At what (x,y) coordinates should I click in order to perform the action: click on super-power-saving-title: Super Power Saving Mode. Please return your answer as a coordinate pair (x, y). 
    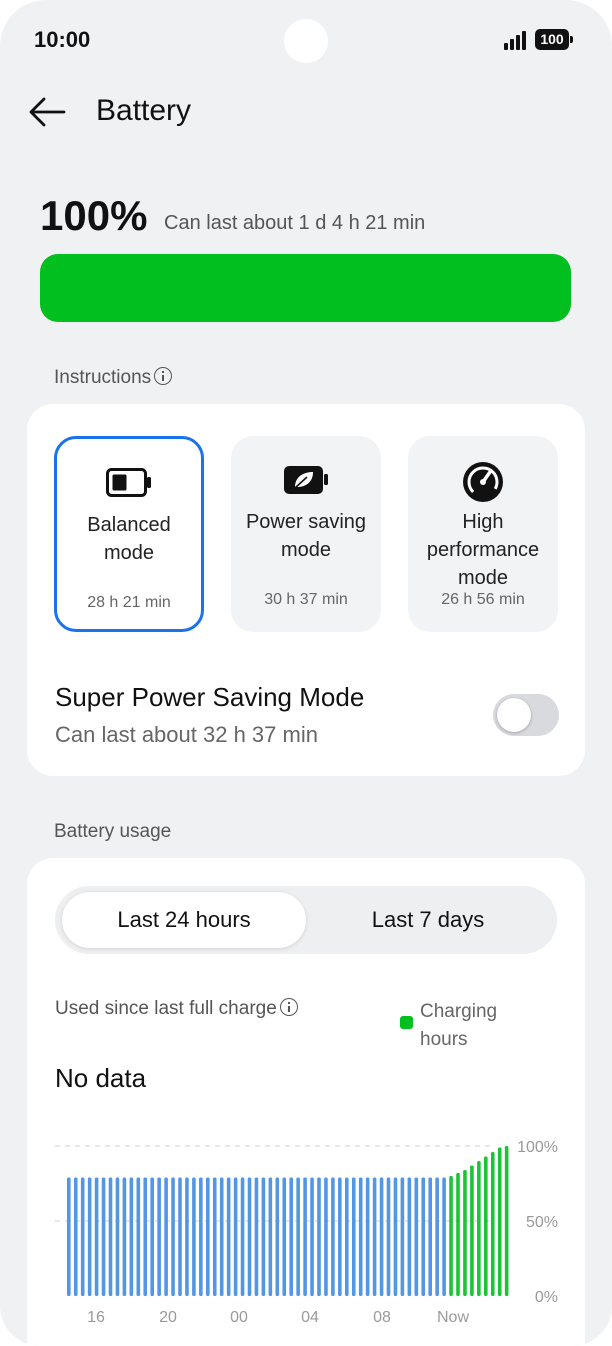
    Looking at the image, I should click on (210, 697).